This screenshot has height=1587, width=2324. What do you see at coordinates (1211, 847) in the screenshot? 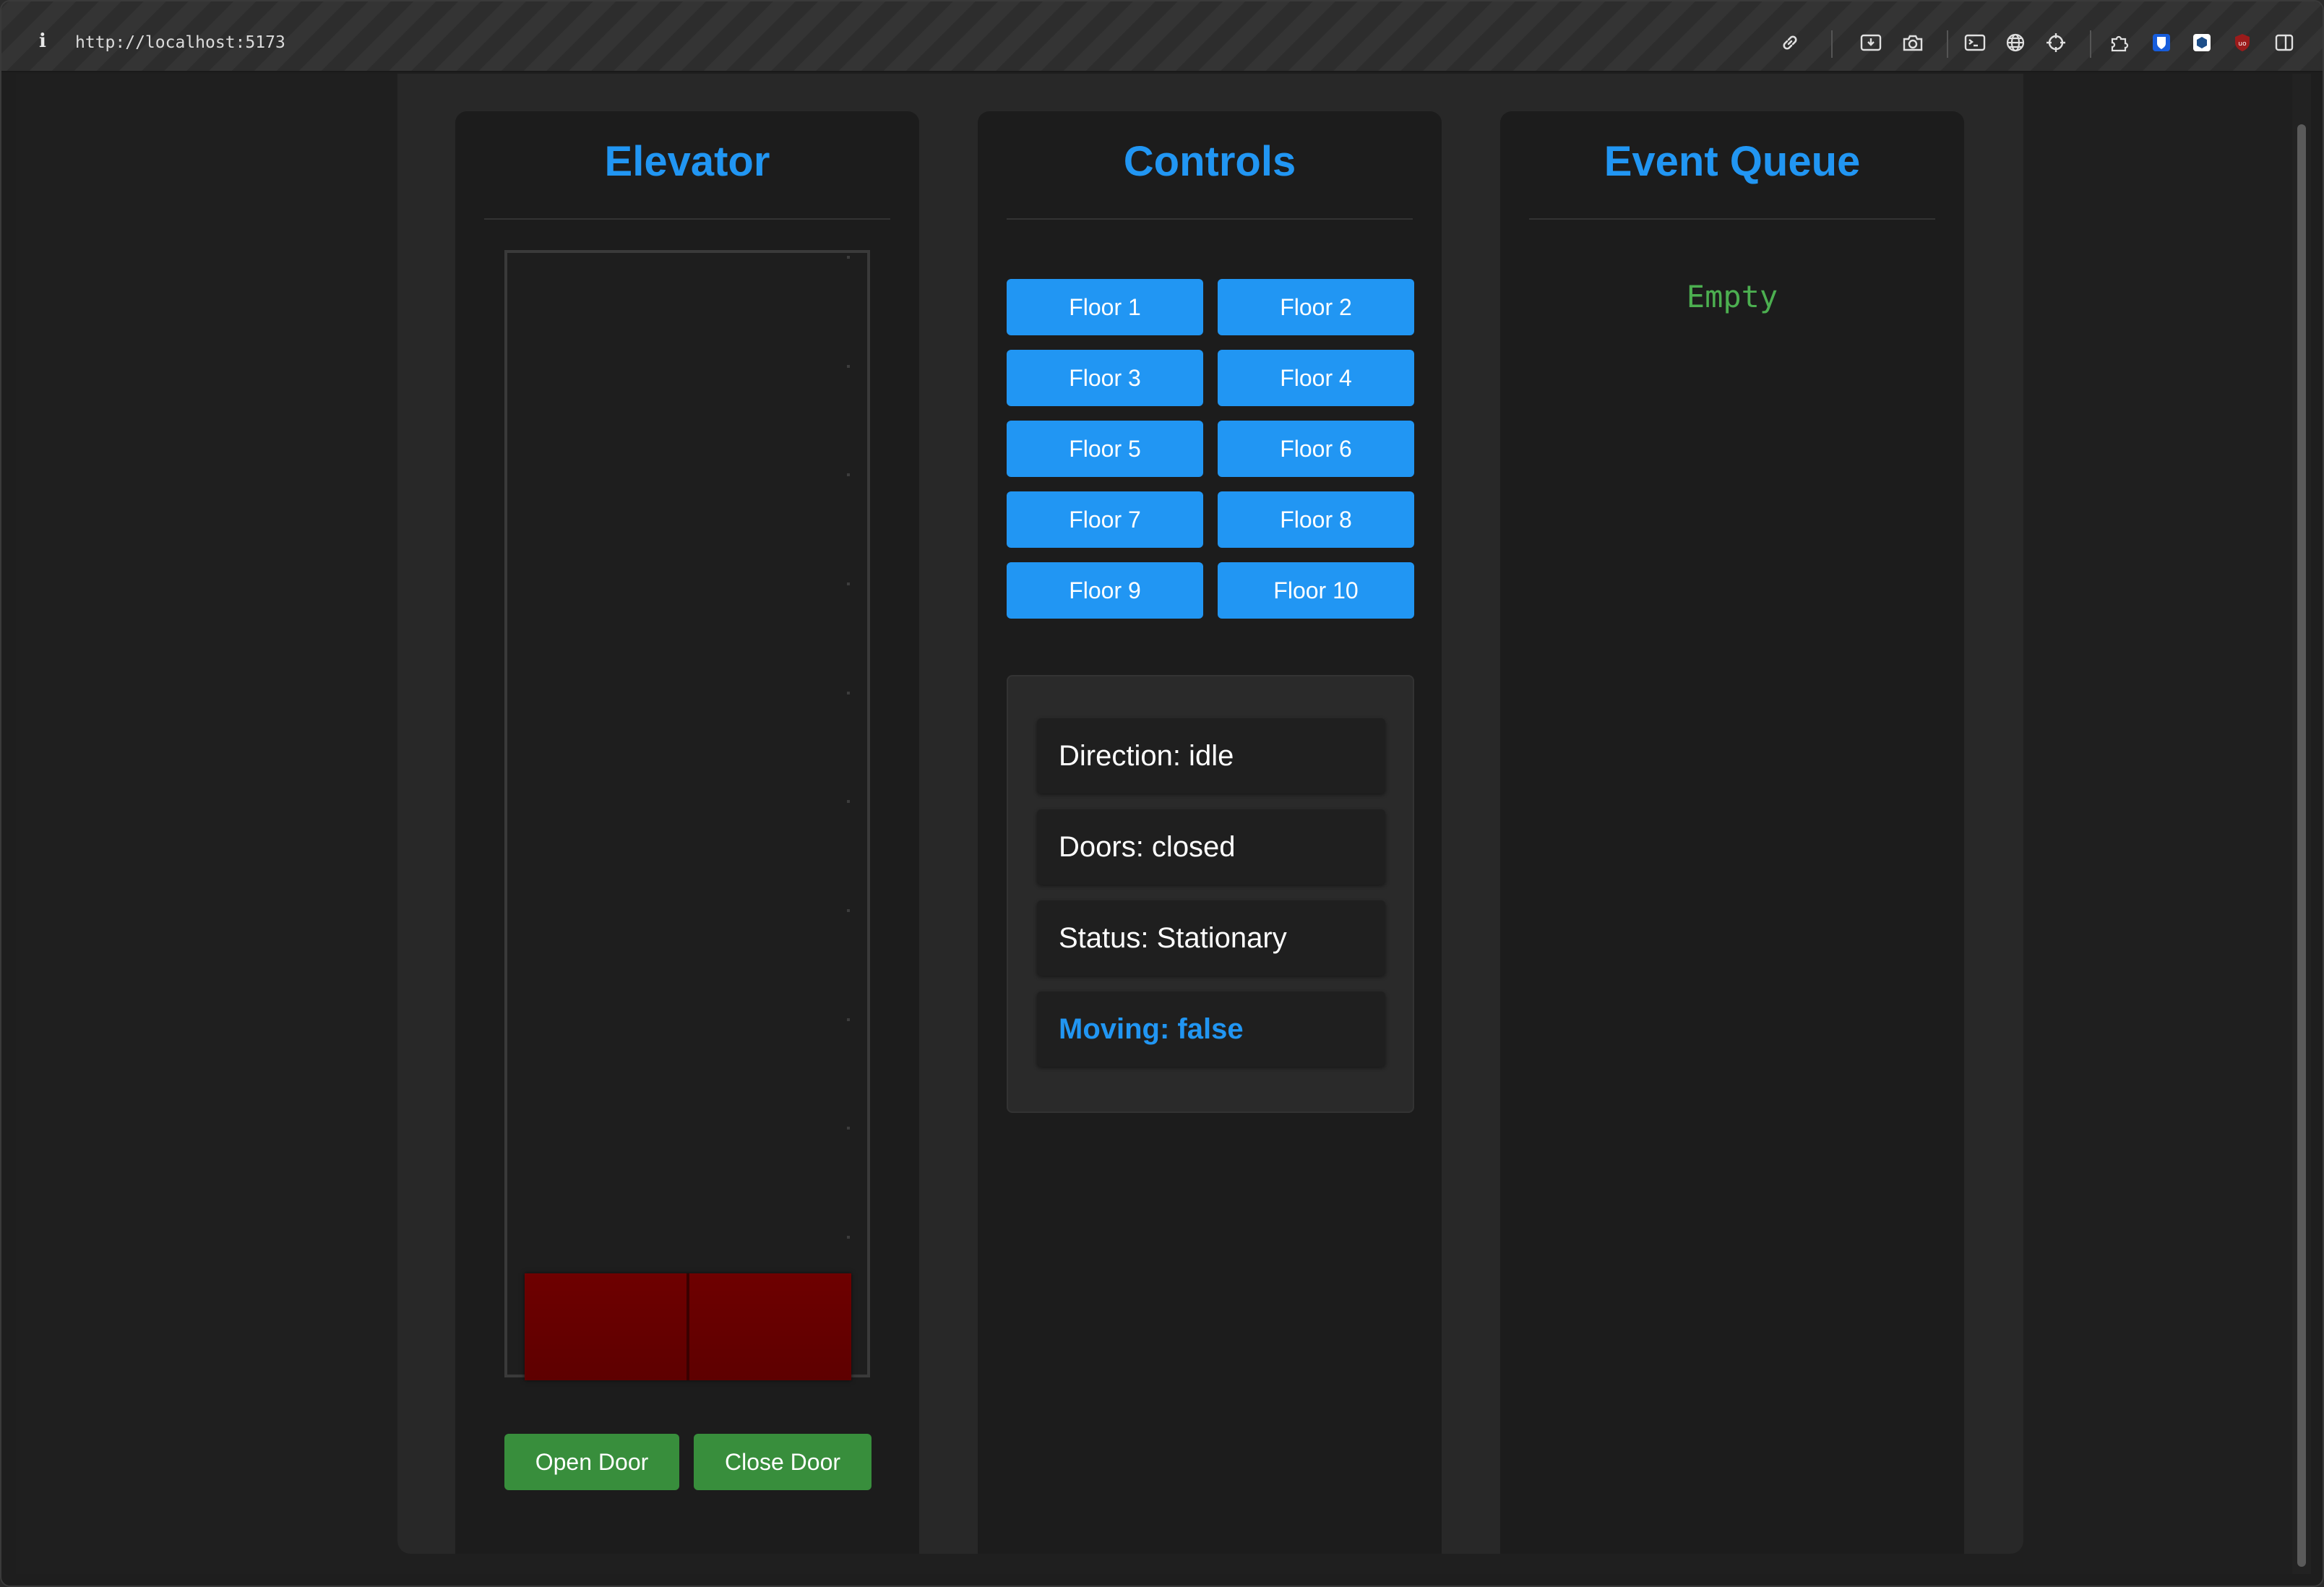
I see `doors-status: Doors: closed` at bounding box center [1211, 847].